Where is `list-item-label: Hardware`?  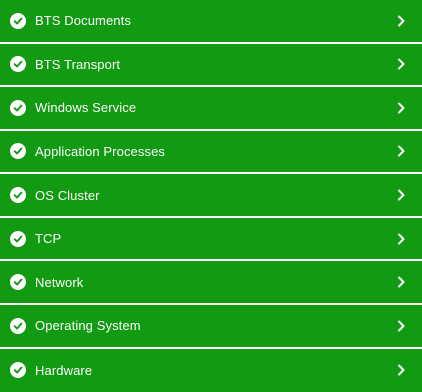 list-item-label: Hardware is located at coordinates (64, 370).